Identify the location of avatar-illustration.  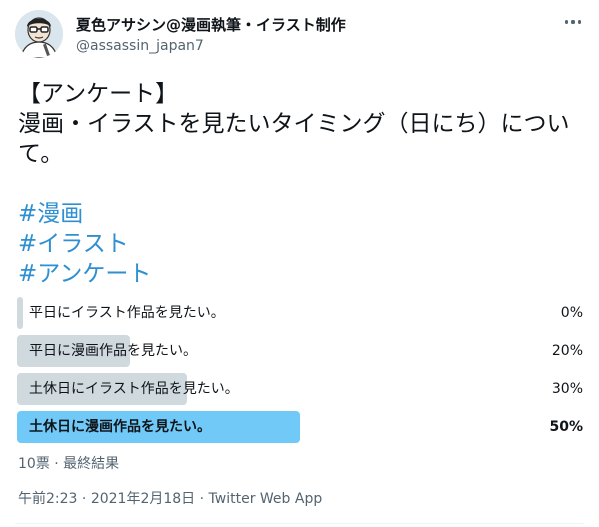
(39, 34).